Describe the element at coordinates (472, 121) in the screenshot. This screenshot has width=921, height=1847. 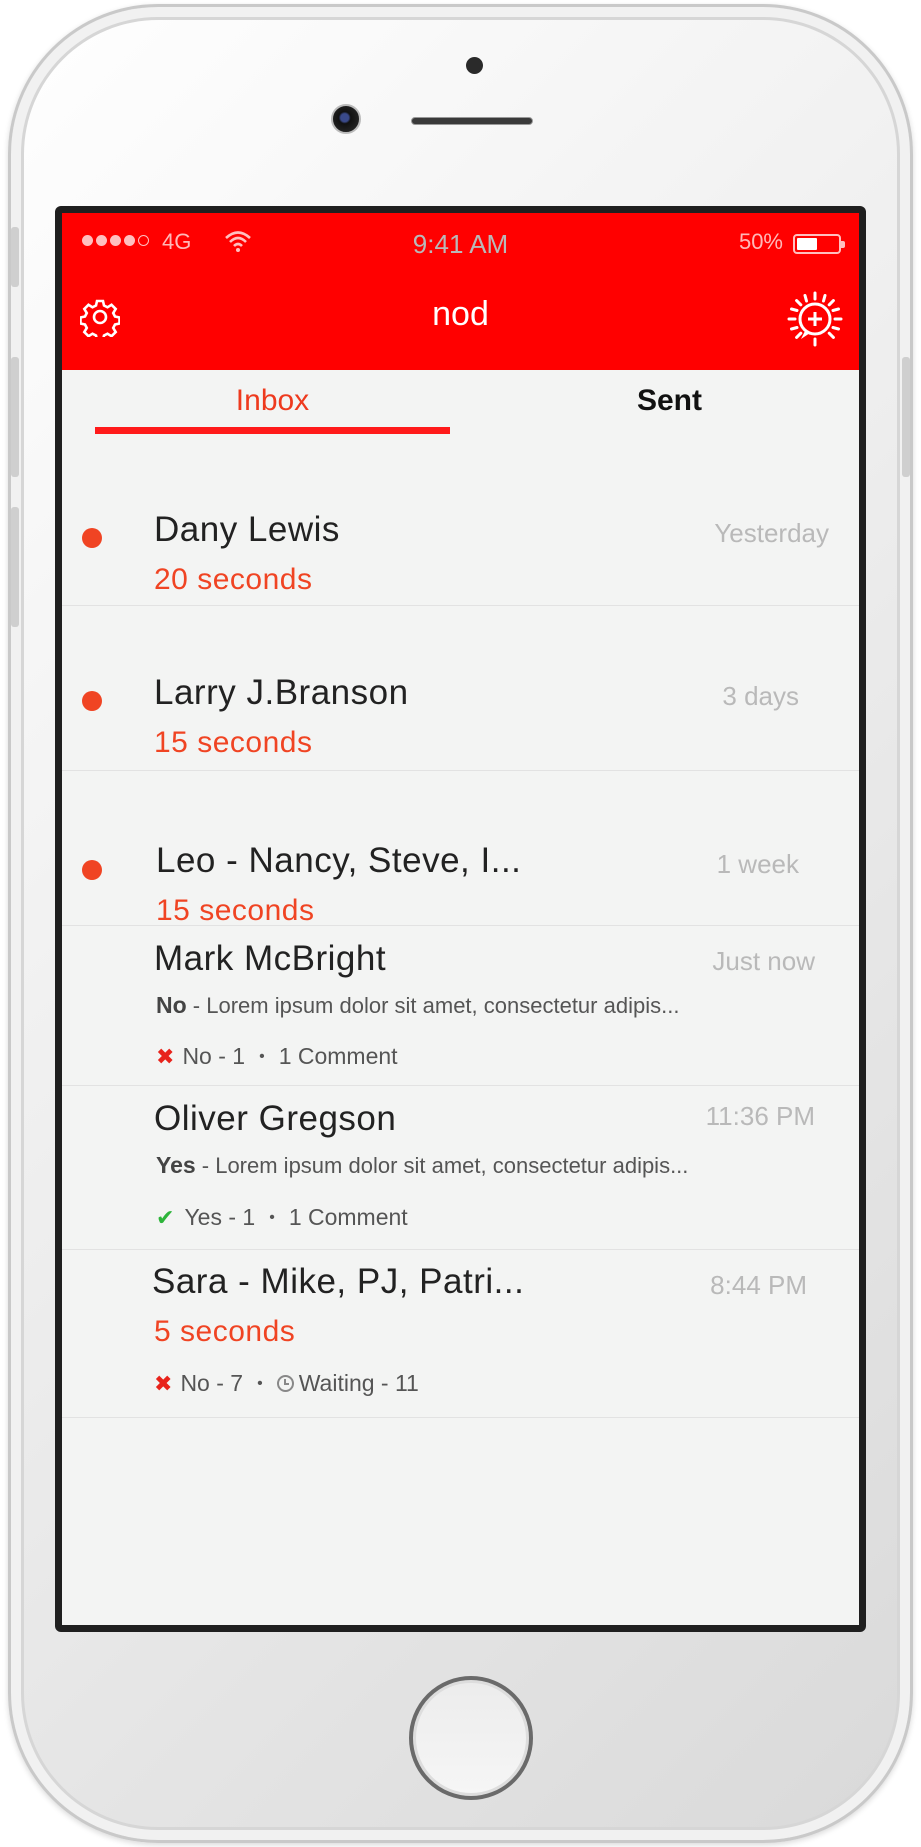
I see `earpiece-speaker` at that location.